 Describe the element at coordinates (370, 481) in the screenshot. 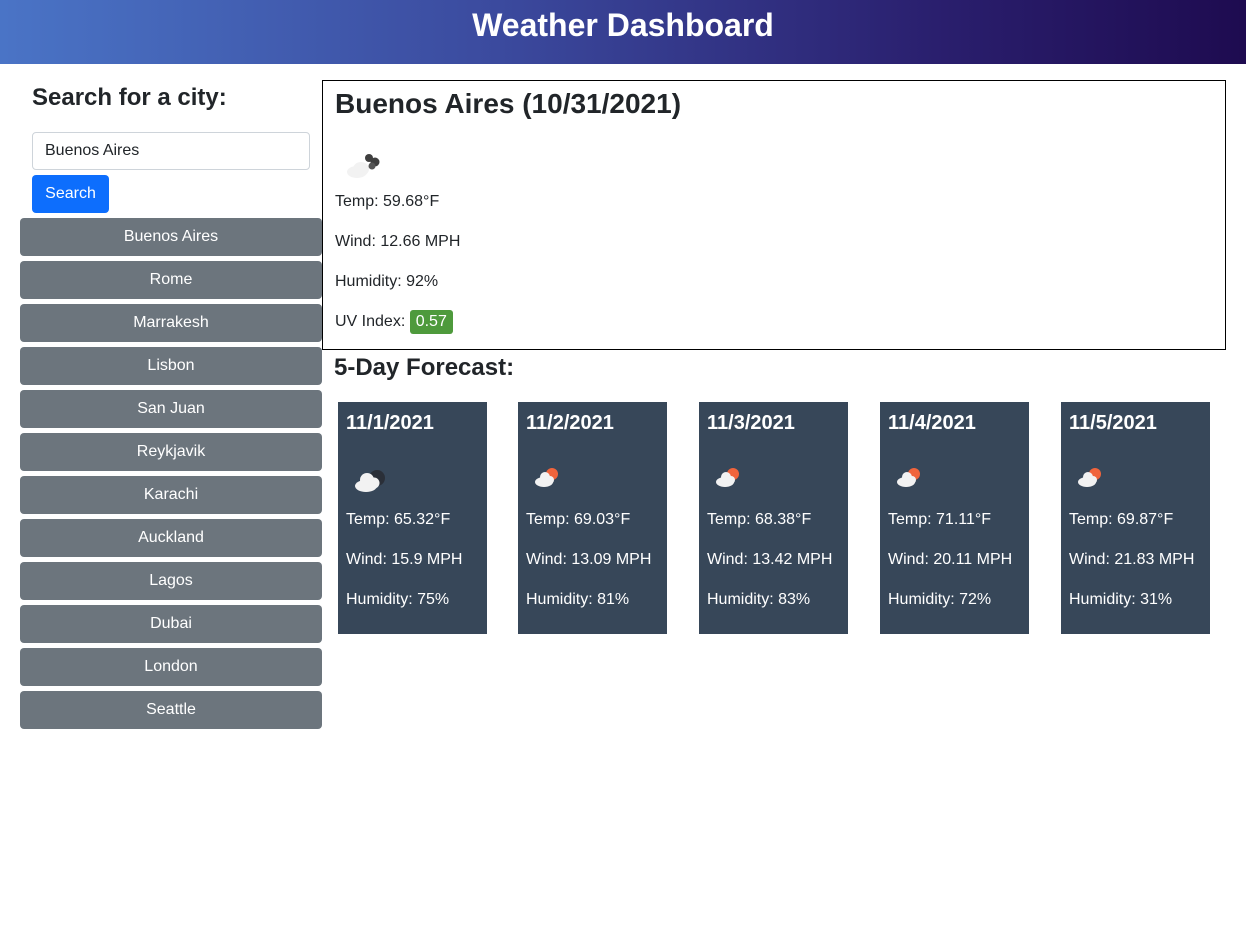

I see `cloudy-night-icon` at that location.